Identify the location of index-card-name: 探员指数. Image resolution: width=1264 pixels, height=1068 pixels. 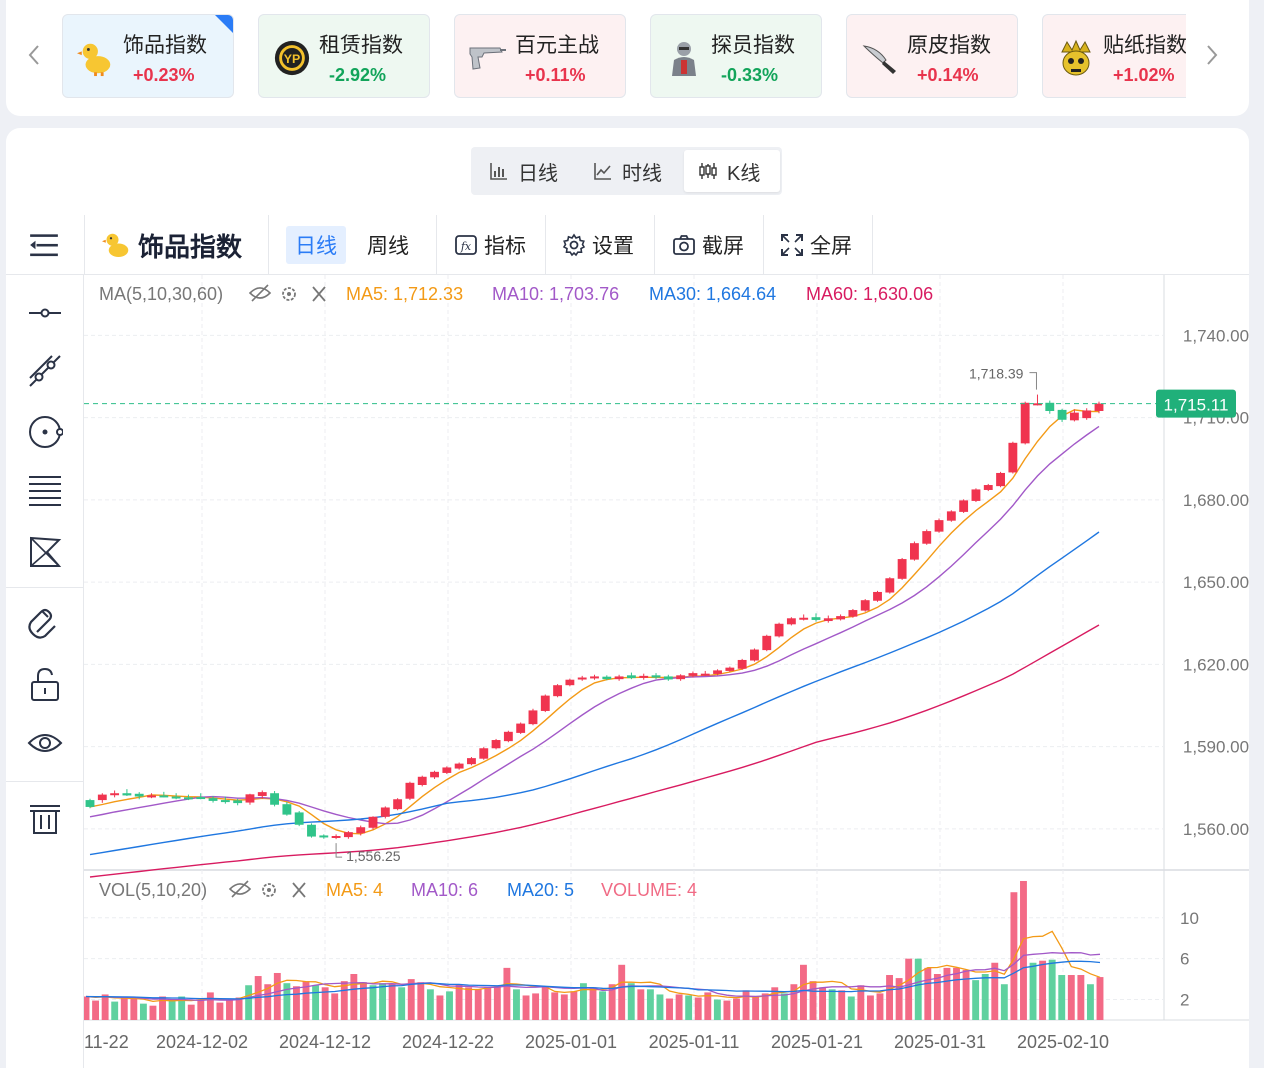
(753, 45).